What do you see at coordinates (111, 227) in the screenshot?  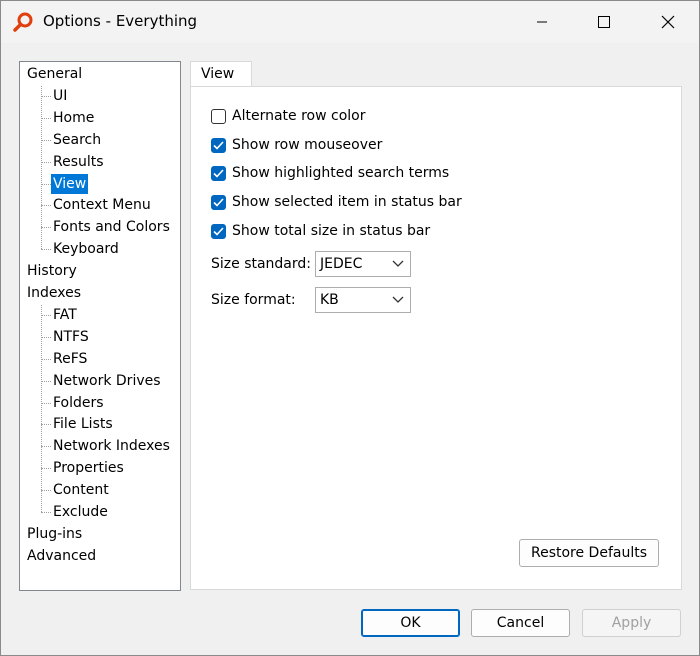 I see `tree-item-fonts-and-colors: Fonts and Colors` at bounding box center [111, 227].